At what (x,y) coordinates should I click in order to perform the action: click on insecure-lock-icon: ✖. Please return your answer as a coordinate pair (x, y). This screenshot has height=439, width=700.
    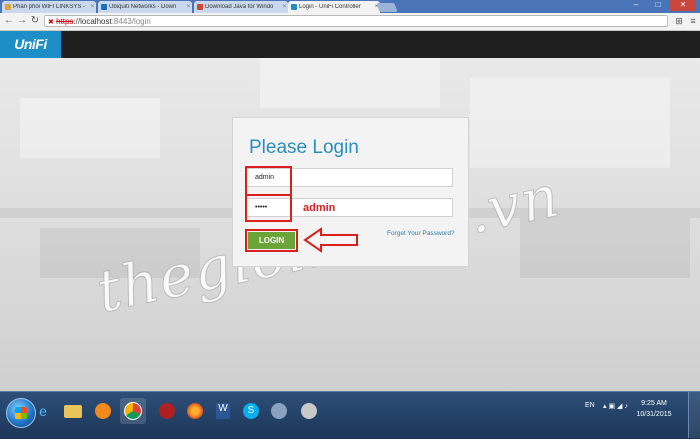
    Looking at the image, I should click on (51, 22).